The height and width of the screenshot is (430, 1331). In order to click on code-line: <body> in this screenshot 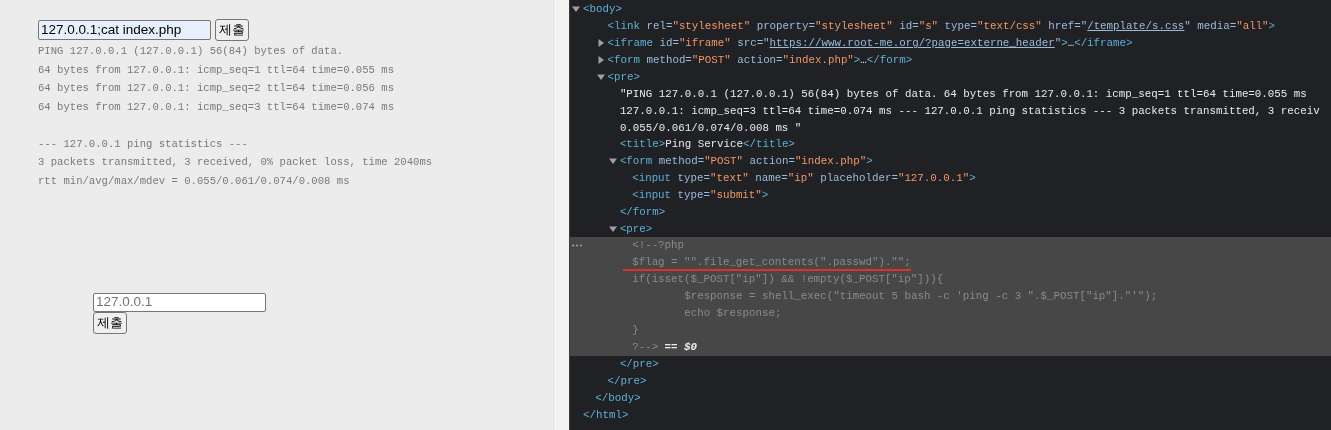, I will do `click(602, 9)`.